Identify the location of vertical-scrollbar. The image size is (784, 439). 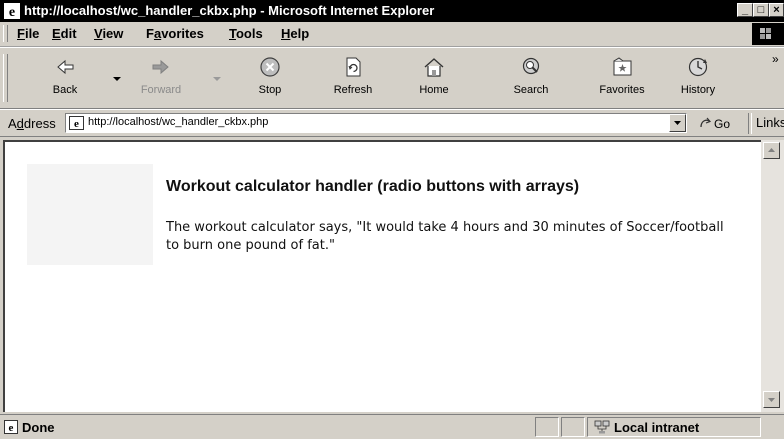
(772, 276).